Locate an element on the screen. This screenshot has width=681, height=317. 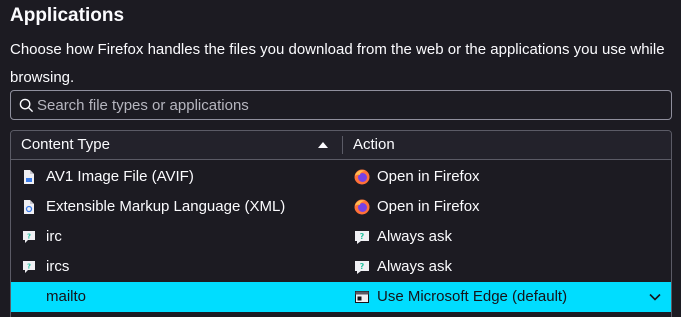
chevron-down-icon is located at coordinates (655, 297).